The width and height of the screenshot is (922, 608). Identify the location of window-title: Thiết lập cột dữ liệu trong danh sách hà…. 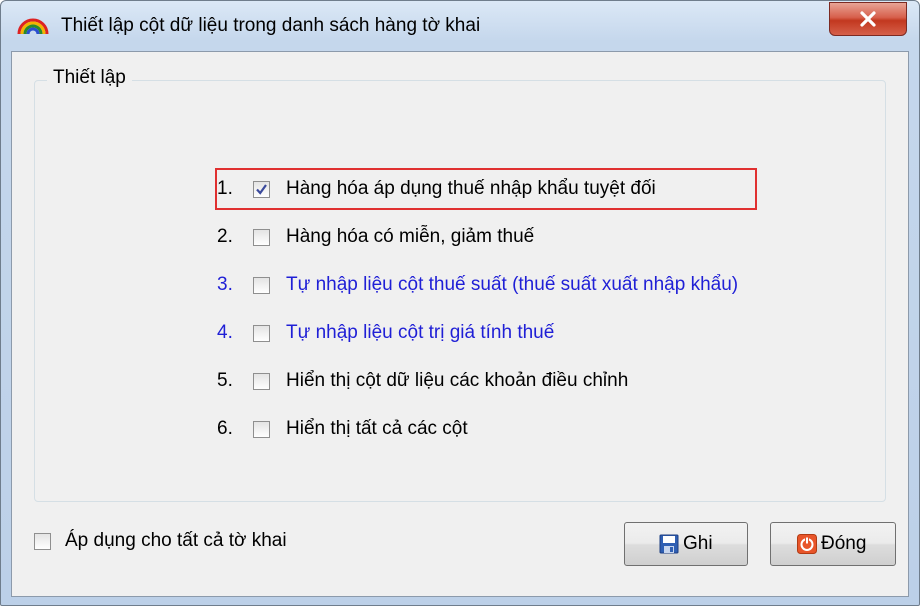
(271, 25).